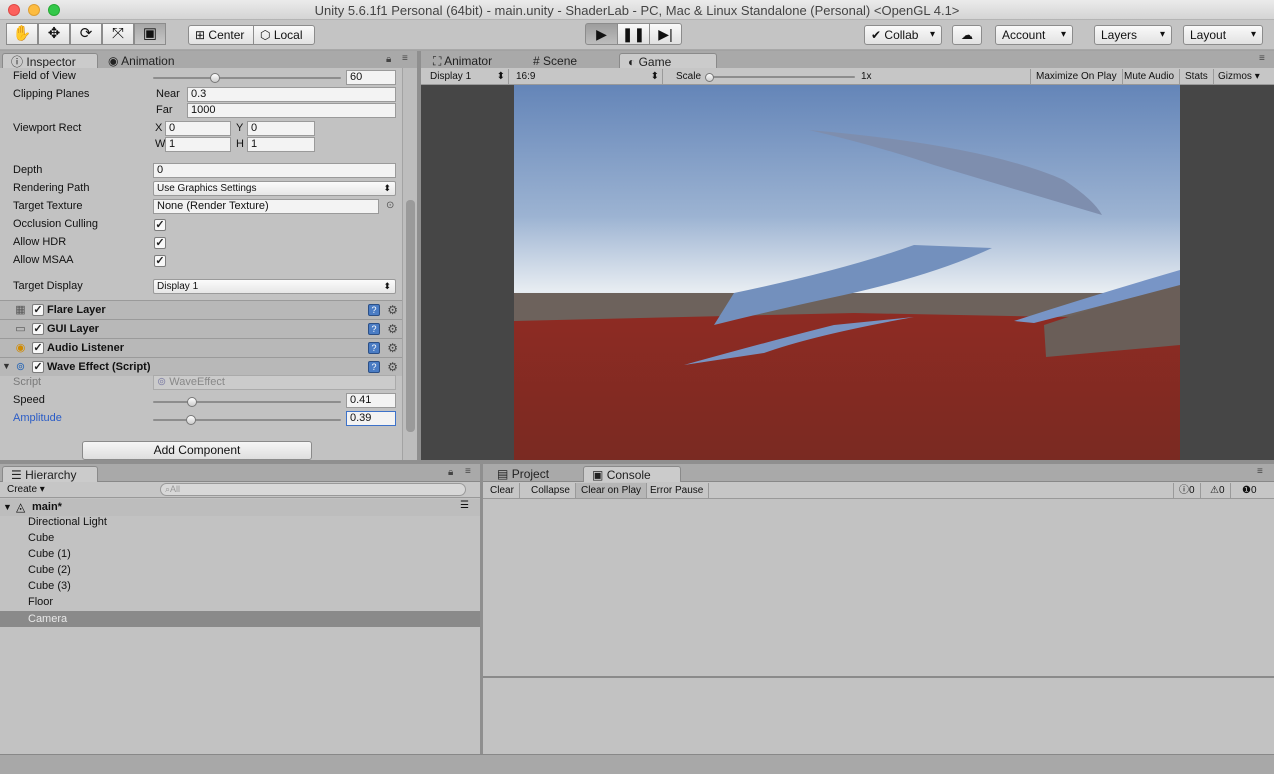  Describe the element at coordinates (26, 490) in the screenshot. I see `create-dropdown: Create ▾` at that location.